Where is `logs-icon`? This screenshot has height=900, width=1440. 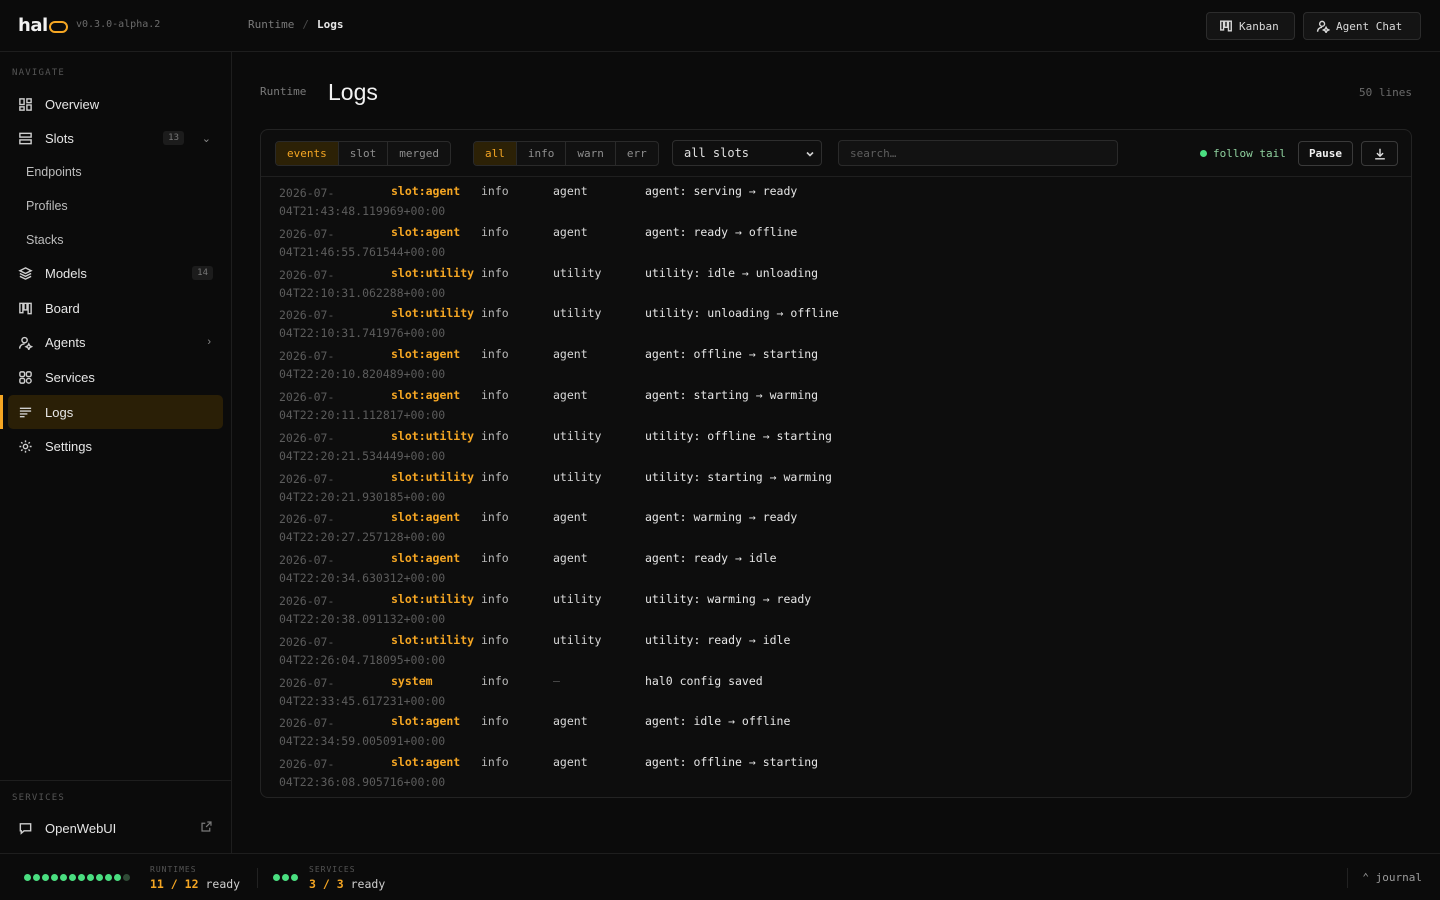
logs-icon is located at coordinates (25, 412).